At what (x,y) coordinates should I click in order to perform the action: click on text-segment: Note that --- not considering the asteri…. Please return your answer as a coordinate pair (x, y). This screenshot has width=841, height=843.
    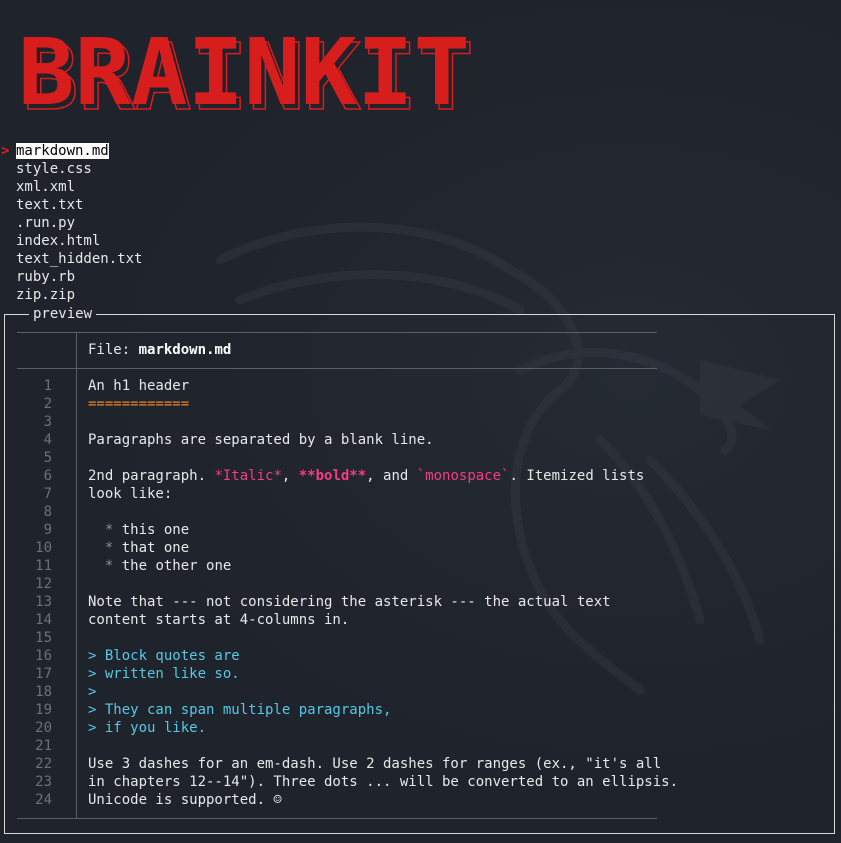
    Looking at the image, I should click on (349, 602).